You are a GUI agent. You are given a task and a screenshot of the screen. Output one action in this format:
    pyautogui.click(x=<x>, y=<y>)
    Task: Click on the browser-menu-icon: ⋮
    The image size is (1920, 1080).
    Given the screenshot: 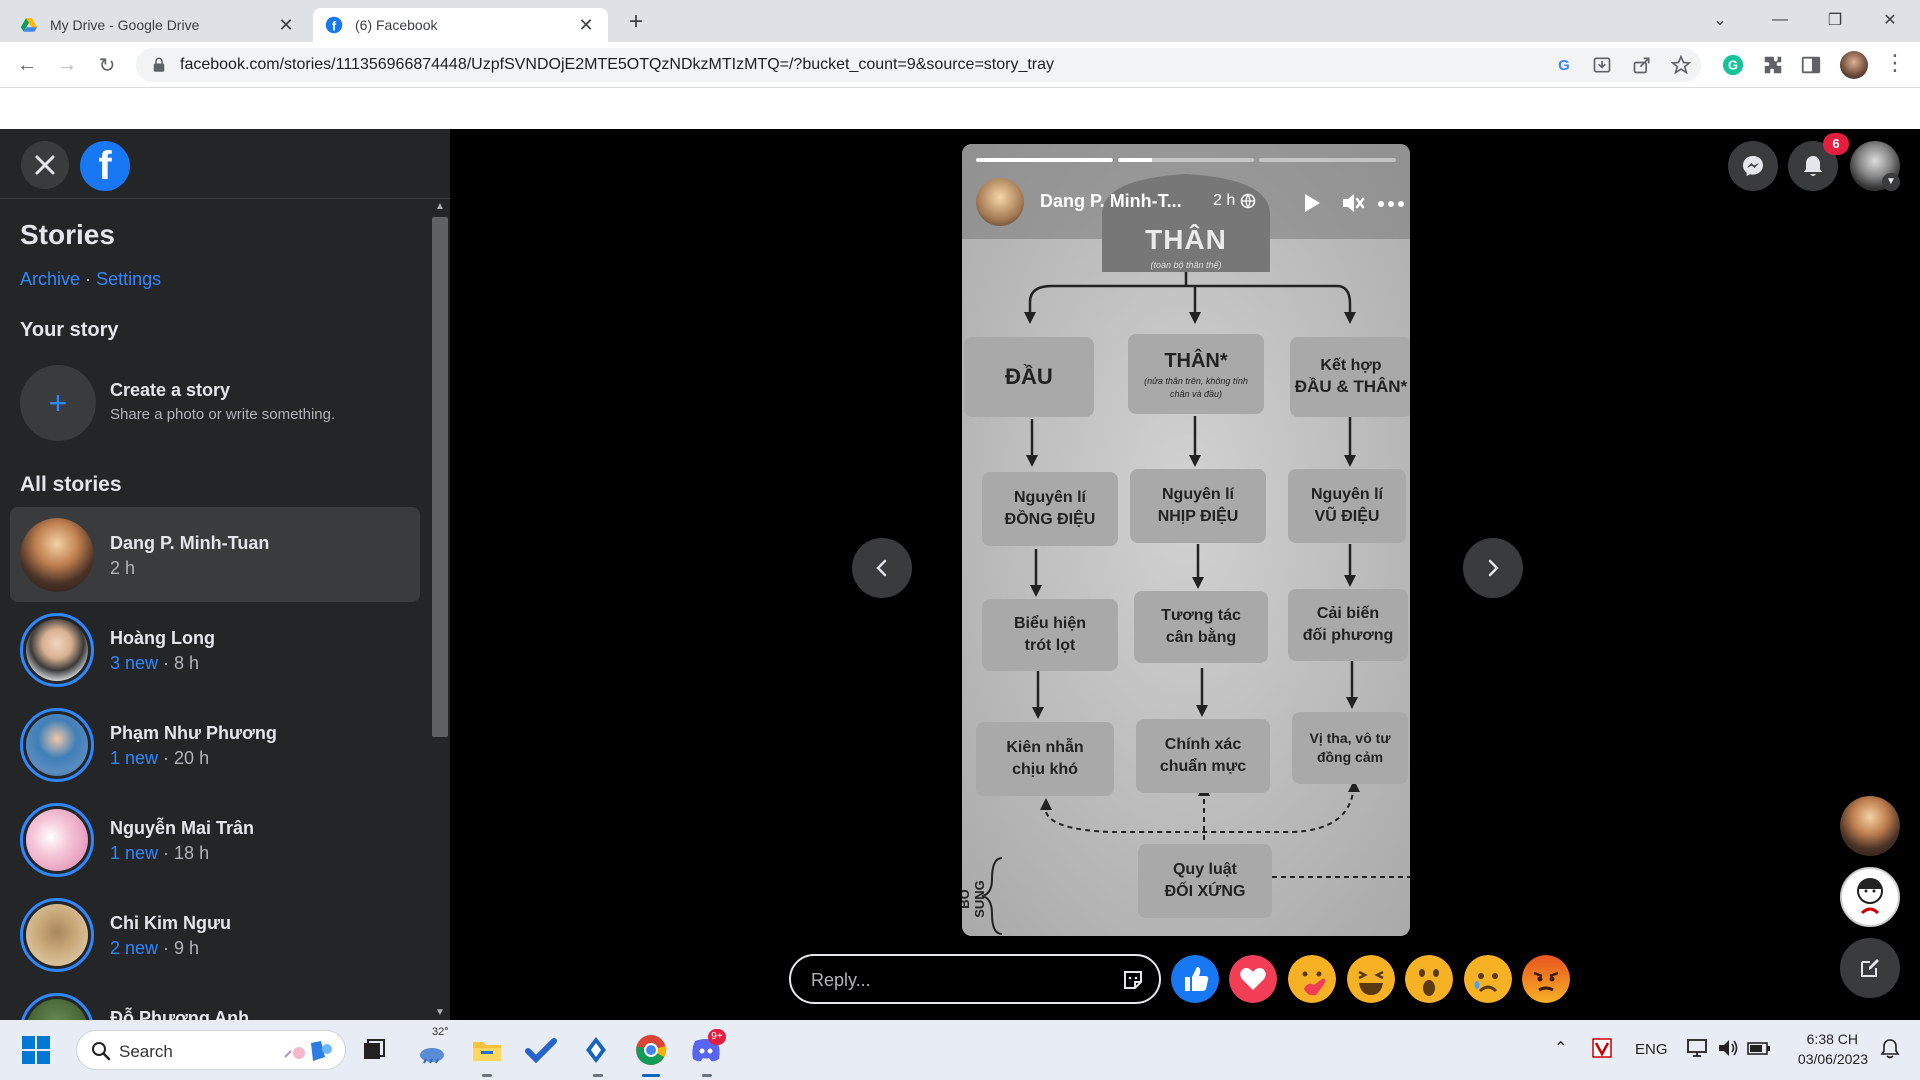 What is the action you would take?
    pyautogui.click(x=1895, y=63)
    